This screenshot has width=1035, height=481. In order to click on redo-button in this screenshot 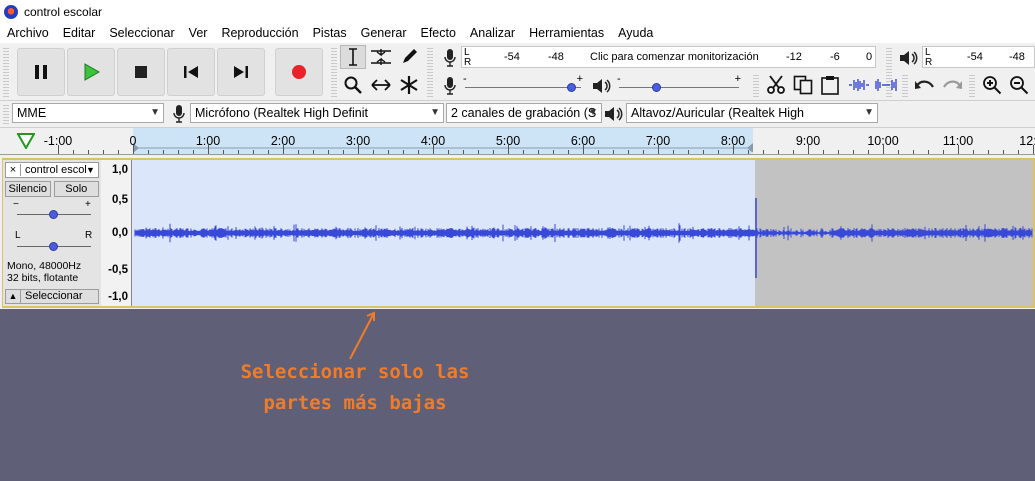, I will do `click(952, 85)`.